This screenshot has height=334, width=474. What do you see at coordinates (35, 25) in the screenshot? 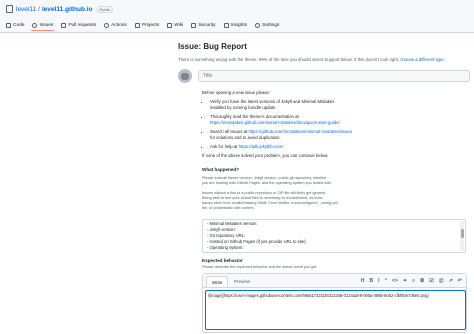
I see `issue-icon` at bounding box center [35, 25].